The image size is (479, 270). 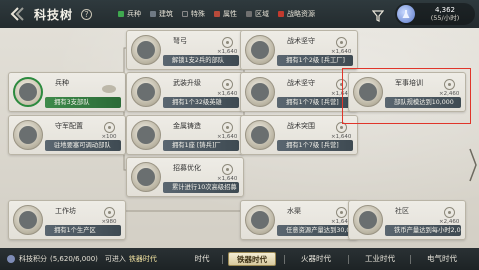 I want to click on check-cloud-icon, so click(x=109, y=89).